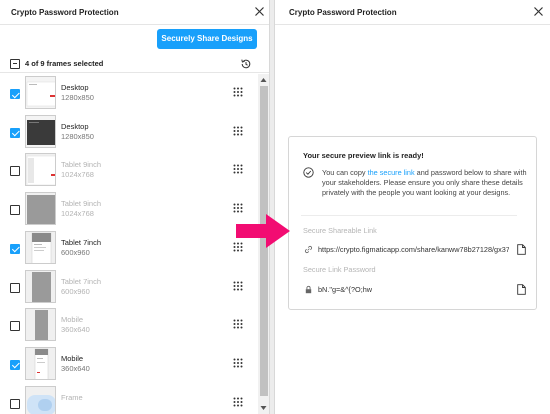 Image resolution: width=550 pixels, height=414 pixels. What do you see at coordinates (72, 397) in the screenshot?
I see `frame-name: Frame` at bounding box center [72, 397].